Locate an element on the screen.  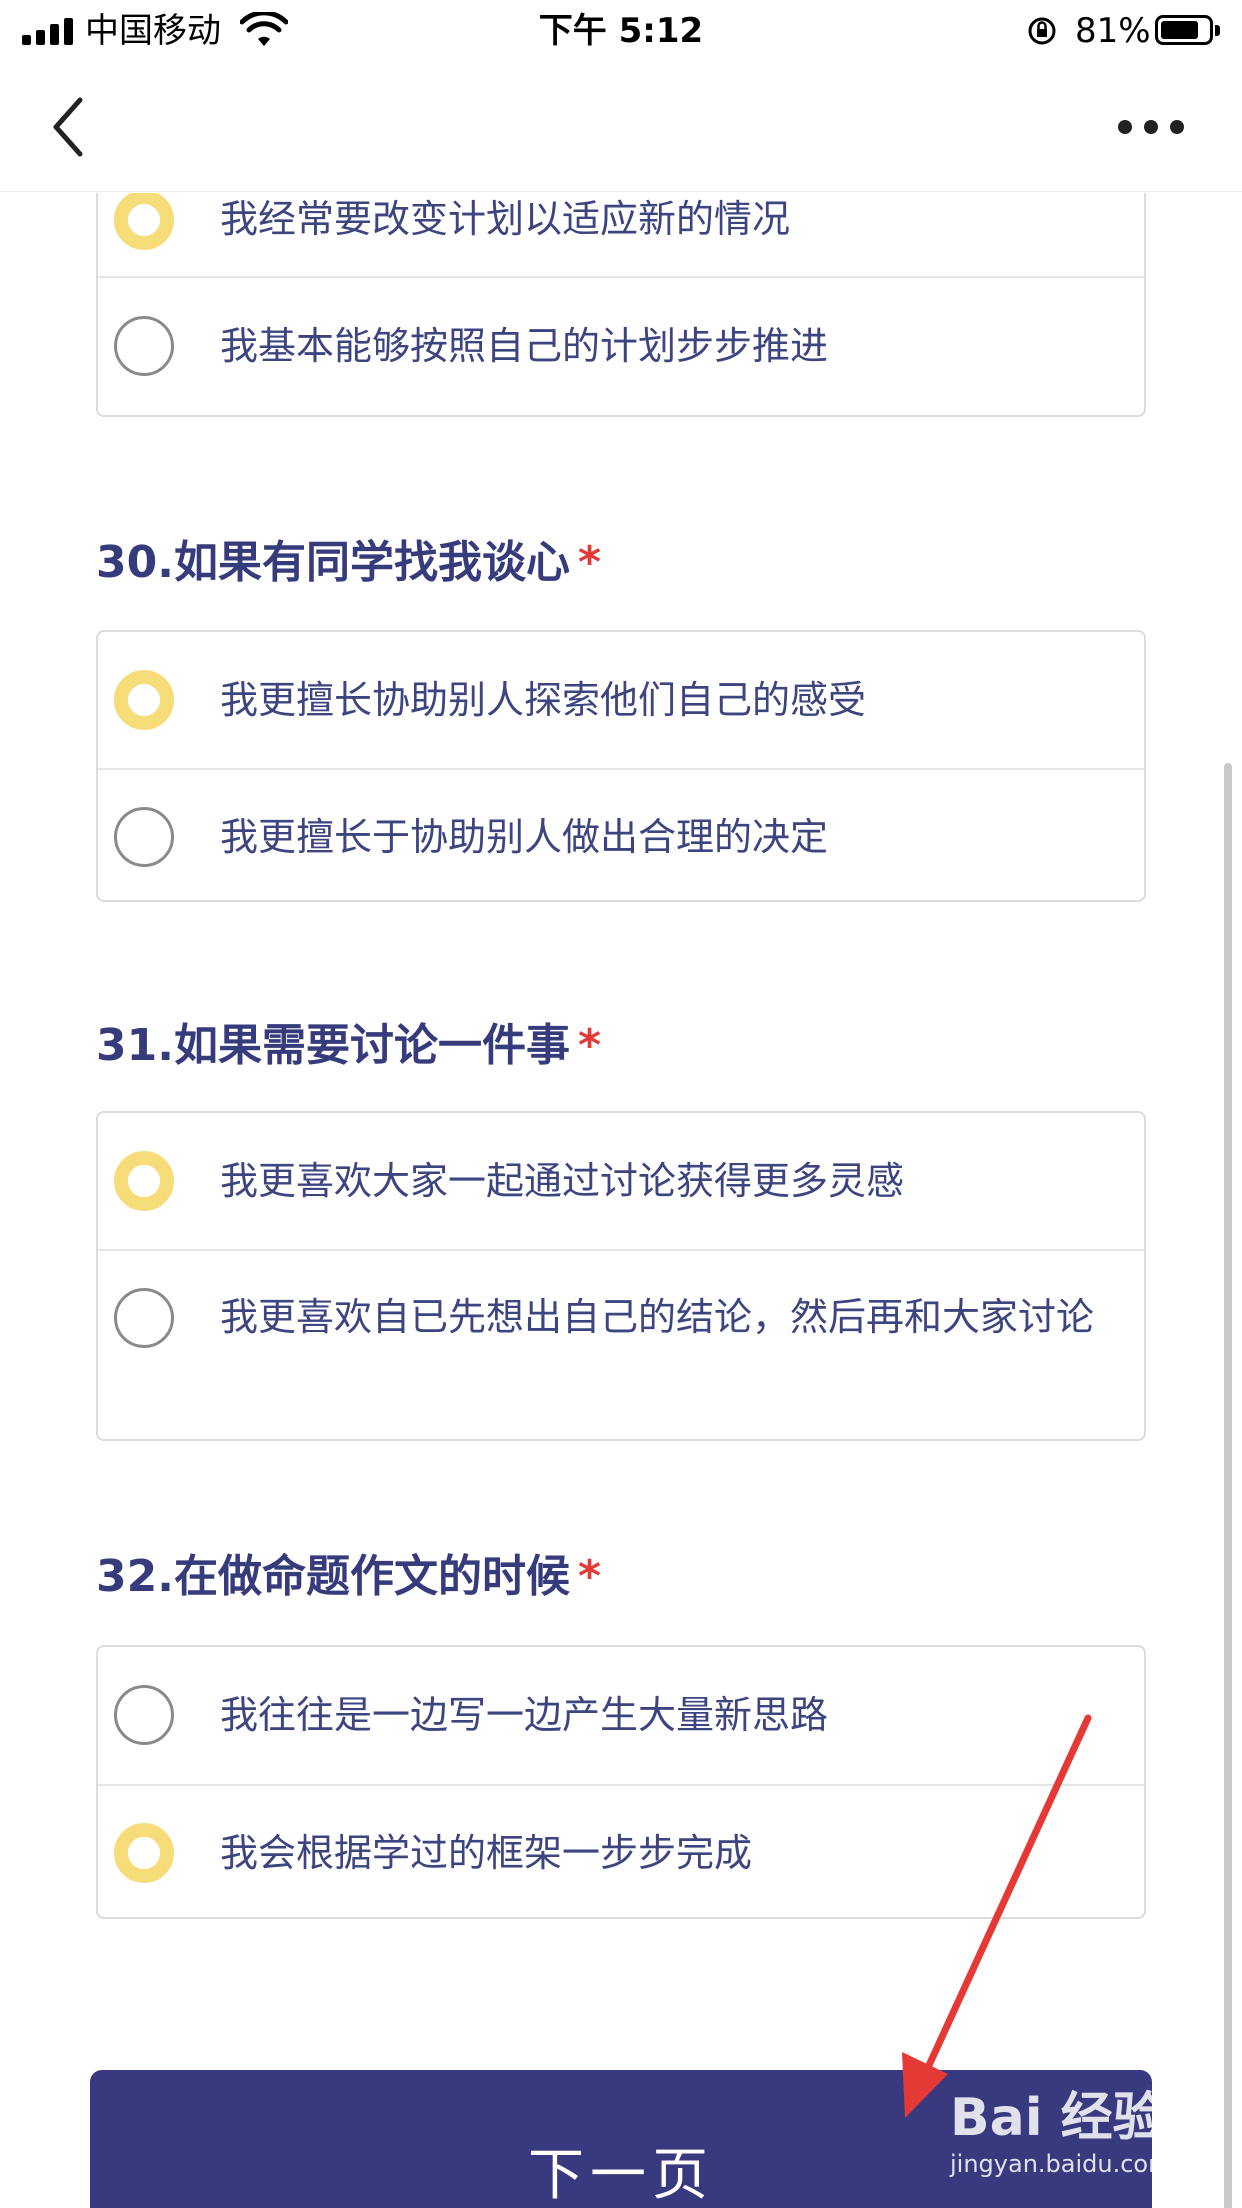
battery-percent: 81% is located at coordinates (1113, 31).